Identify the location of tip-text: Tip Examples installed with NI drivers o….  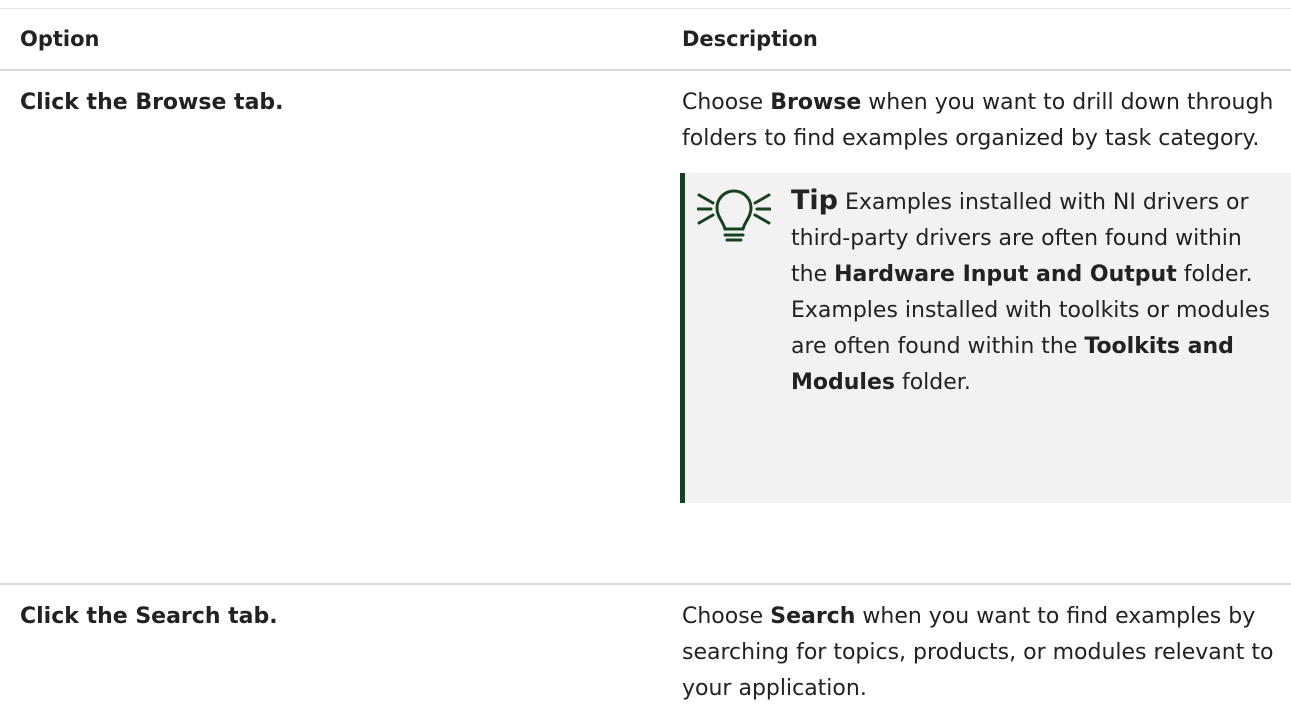
(1034, 292).